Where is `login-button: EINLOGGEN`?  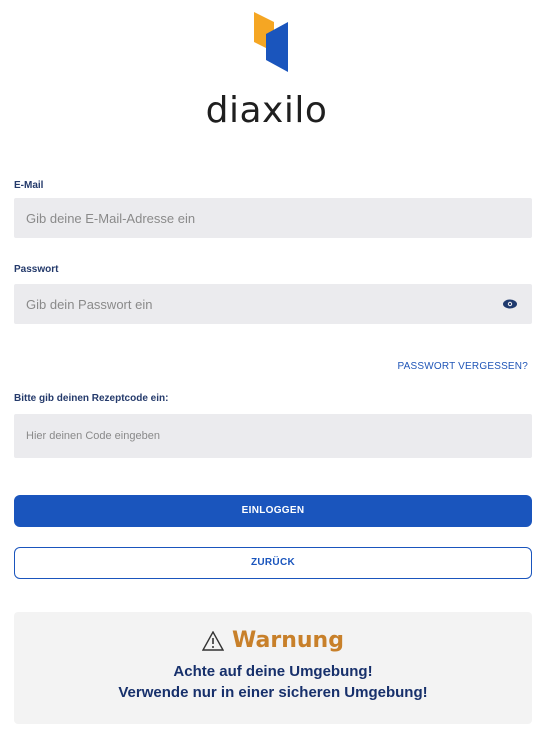
login-button: EINLOGGEN is located at coordinates (273, 511).